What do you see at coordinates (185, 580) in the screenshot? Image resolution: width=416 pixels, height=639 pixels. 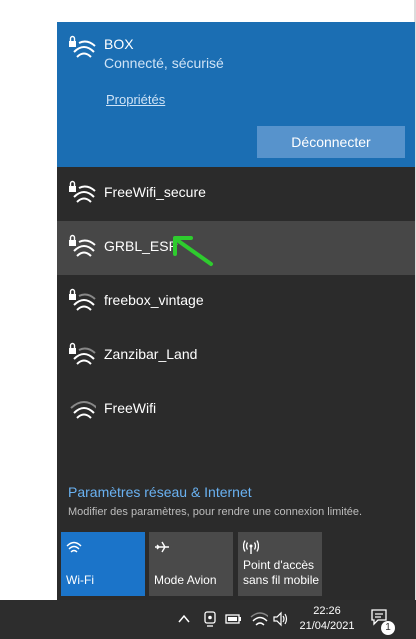 I see `airplane-tile-label: Mode Avion` at bounding box center [185, 580].